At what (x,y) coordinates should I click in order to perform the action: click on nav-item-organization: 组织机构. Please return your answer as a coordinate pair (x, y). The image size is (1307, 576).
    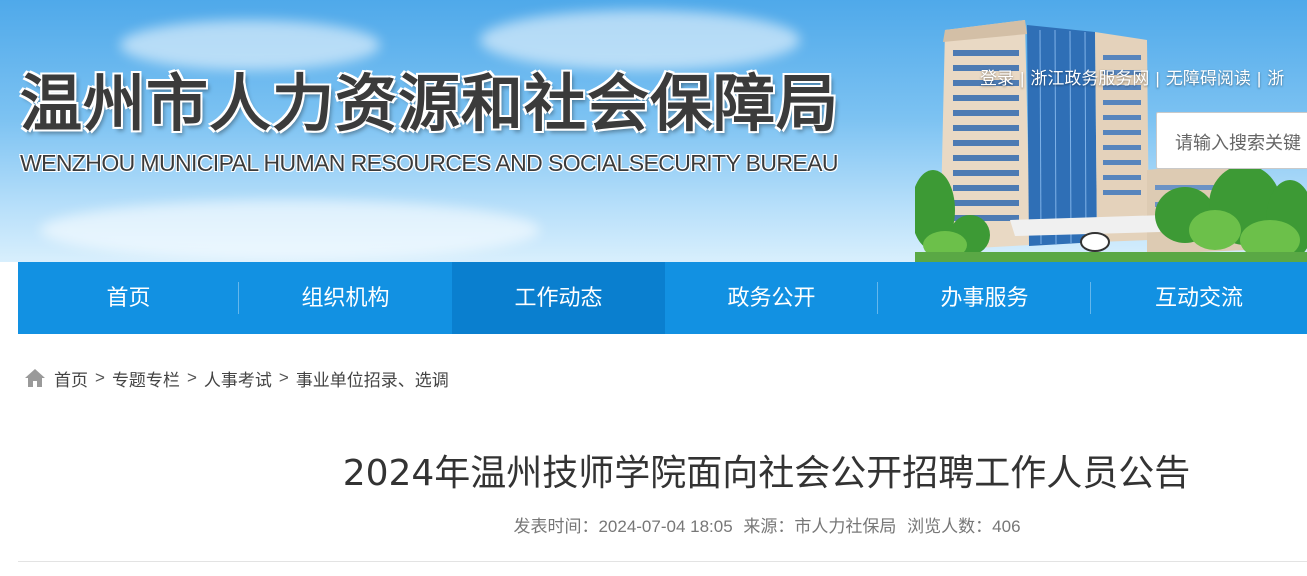
    Looking at the image, I should click on (345, 298).